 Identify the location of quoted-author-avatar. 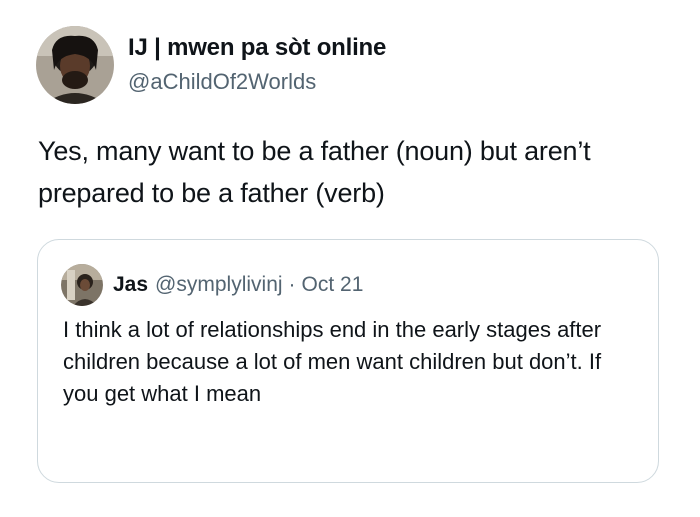
(82, 285).